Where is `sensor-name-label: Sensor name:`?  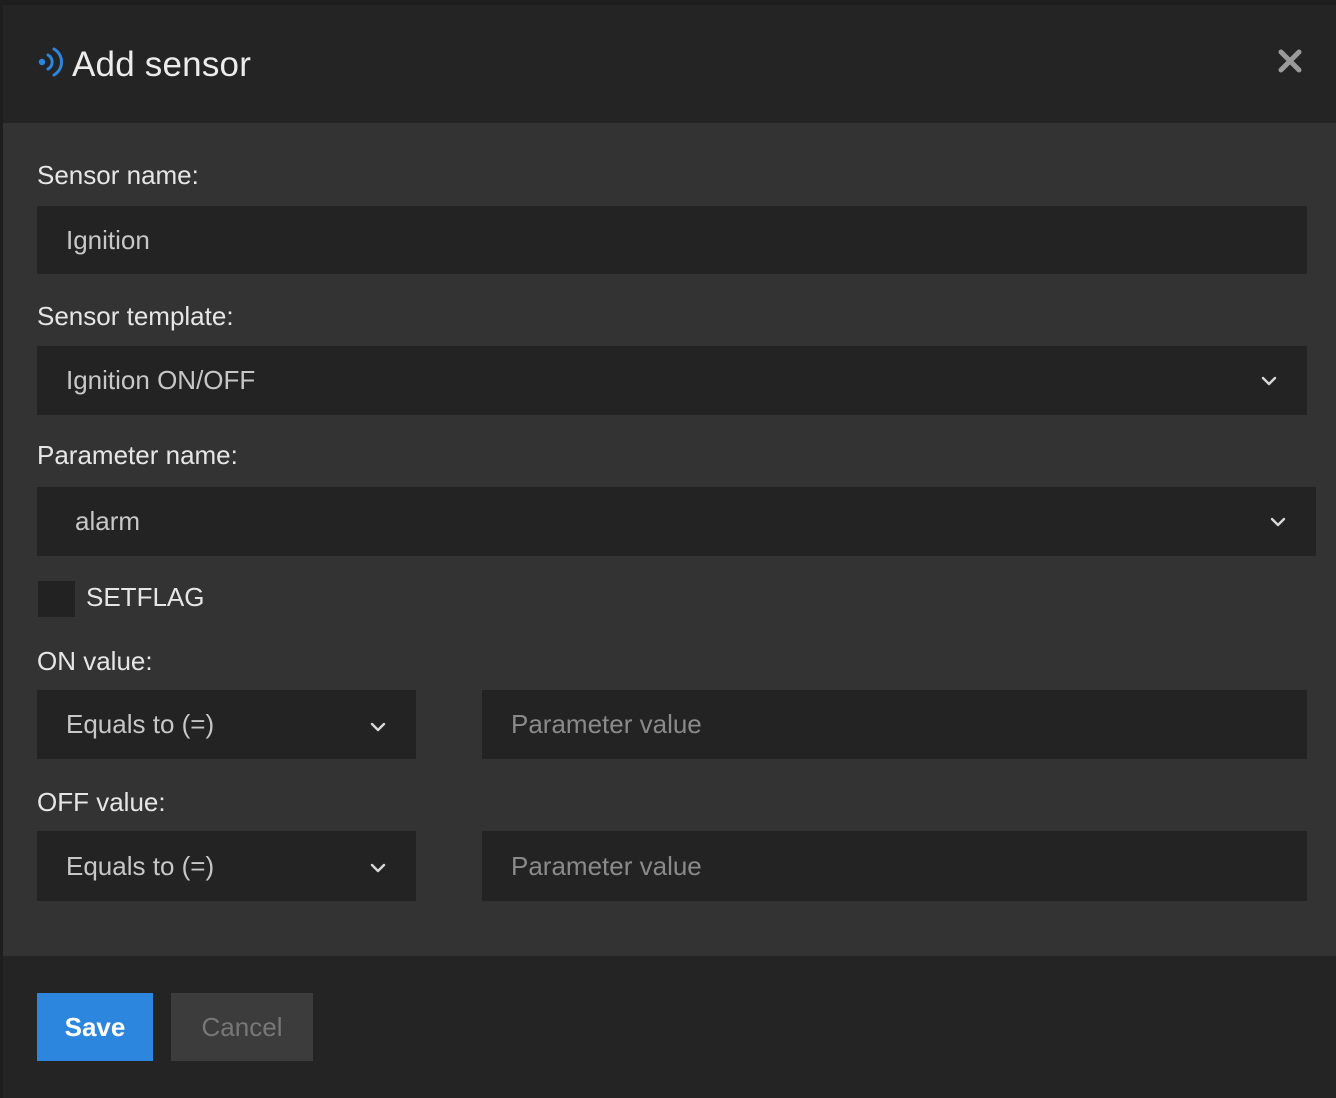 sensor-name-label: Sensor name: is located at coordinates (118, 175).